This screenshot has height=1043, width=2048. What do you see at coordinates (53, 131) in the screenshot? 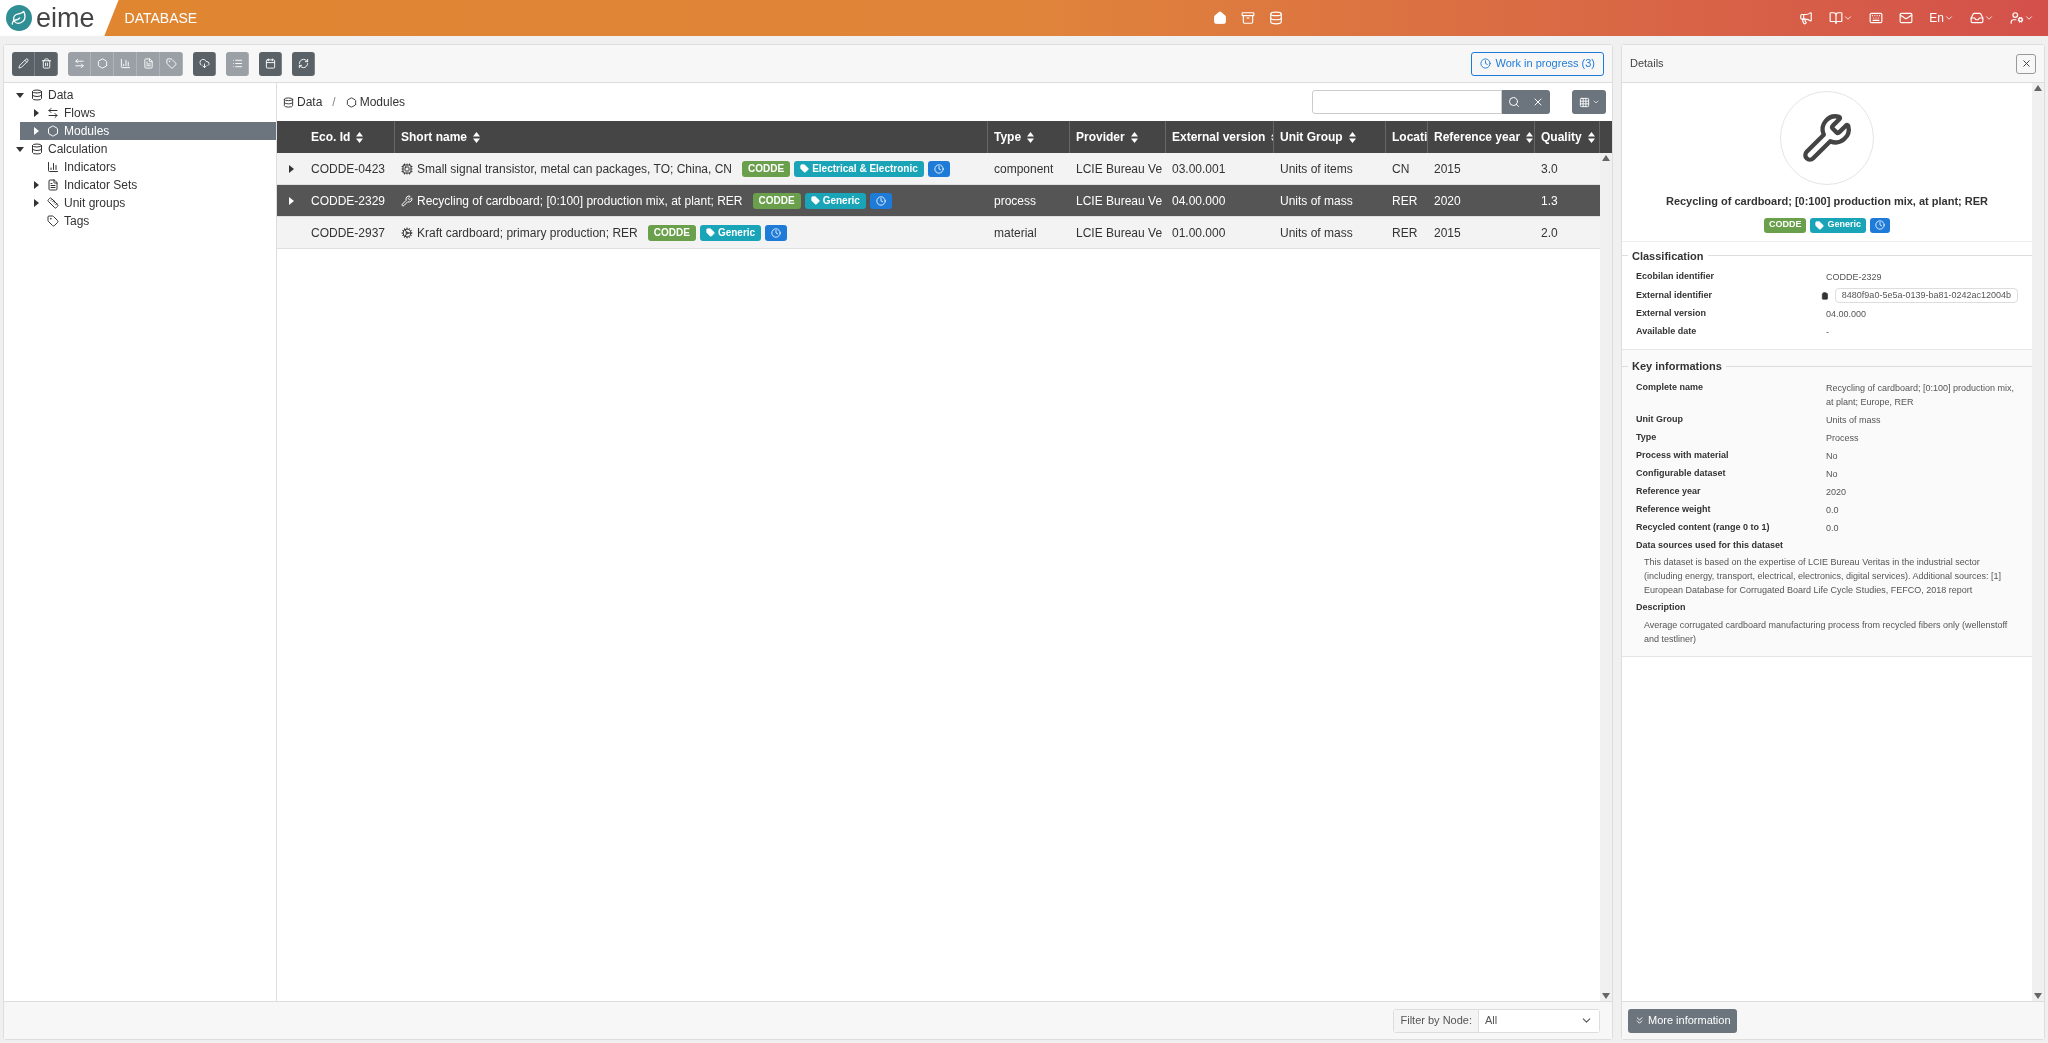
I see `hexagon-icon` at bounding box center [53, 131].